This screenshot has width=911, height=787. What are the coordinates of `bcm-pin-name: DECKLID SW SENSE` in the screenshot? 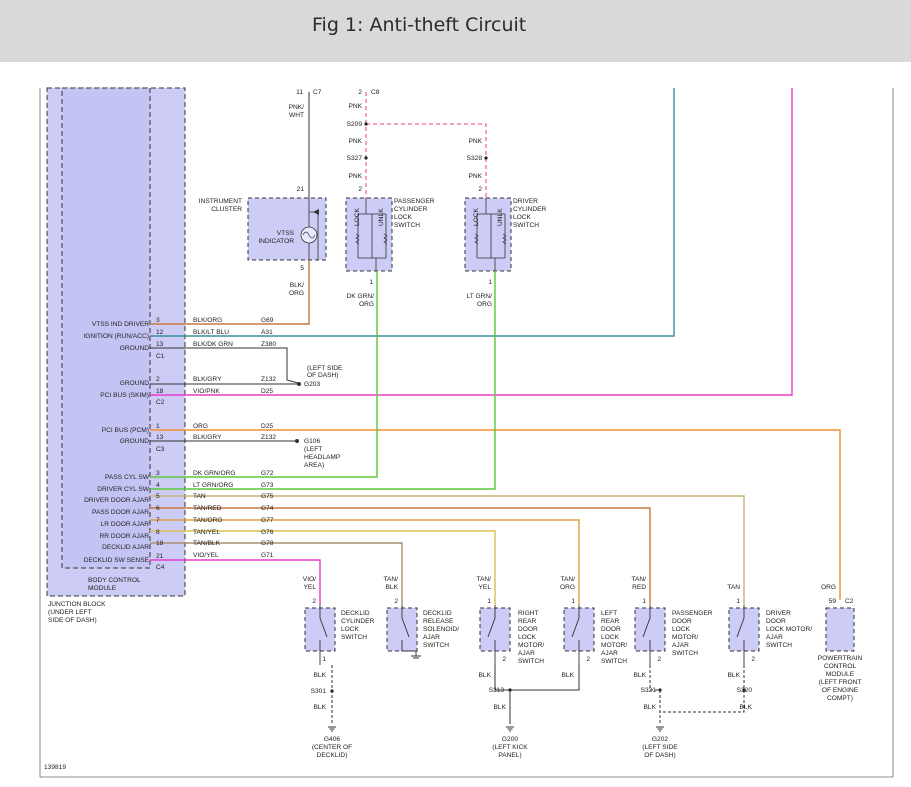 It's located at (117, 560).